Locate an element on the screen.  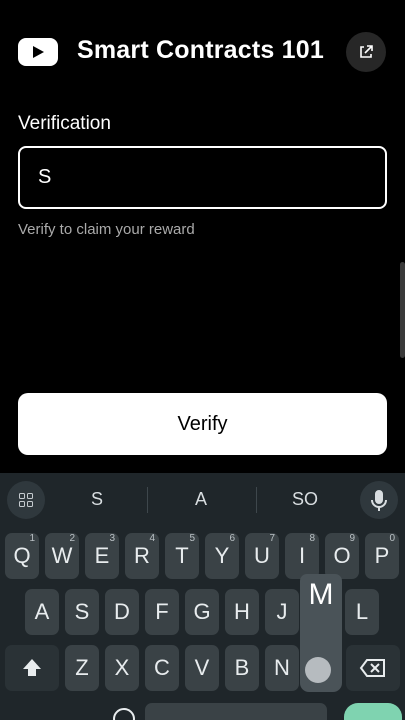
backspace-key is located at coordinates (373, 668).